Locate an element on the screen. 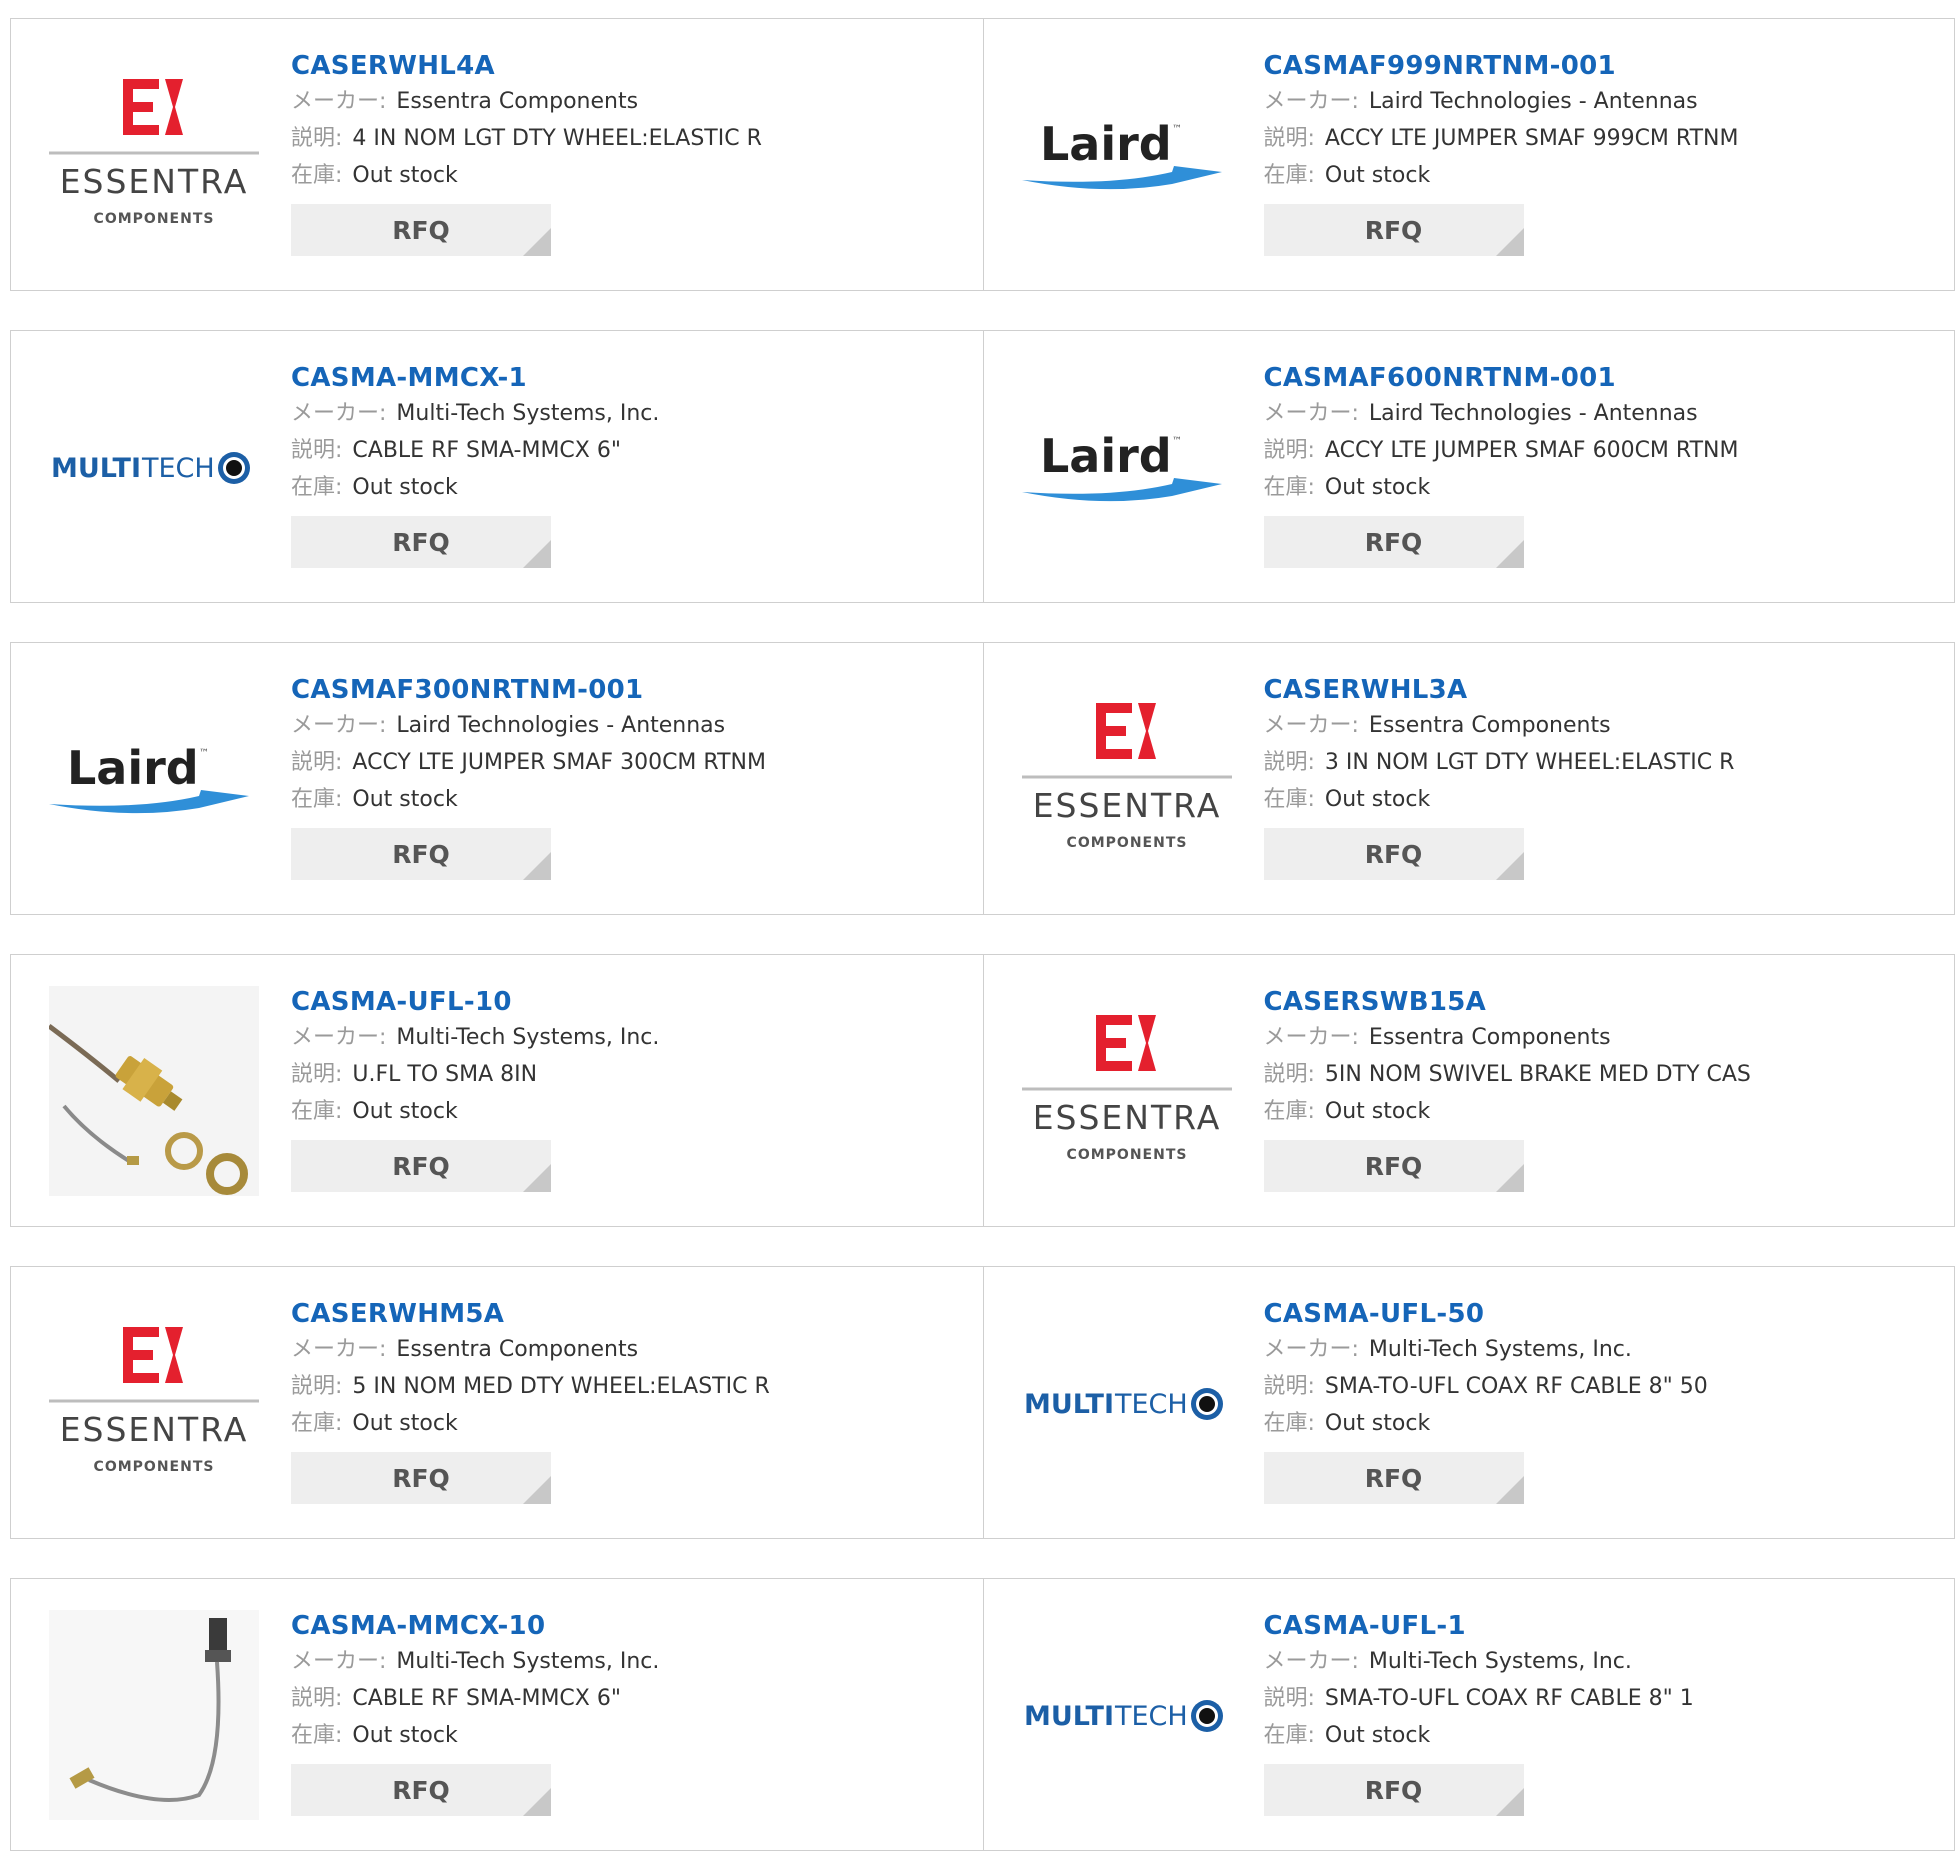 This screenshot has width=1955, height=1851. description-value: SMA-TO-UFL COAX RF CABLE 8" 1 is located at coordinates (1509, 1698).